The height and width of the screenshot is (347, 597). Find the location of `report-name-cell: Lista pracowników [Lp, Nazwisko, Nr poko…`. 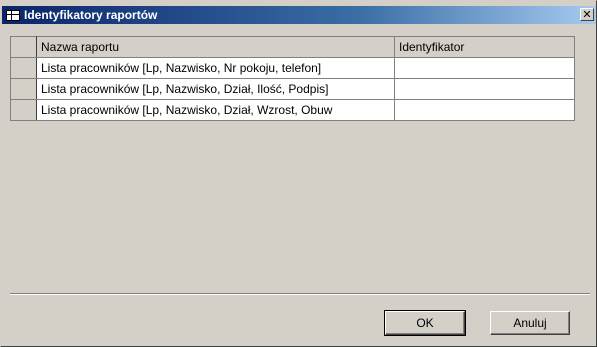

report-name-cell: Lista pracowników [Lp, Nazwisko, Nr poko… is located at coordinates (215, 68).